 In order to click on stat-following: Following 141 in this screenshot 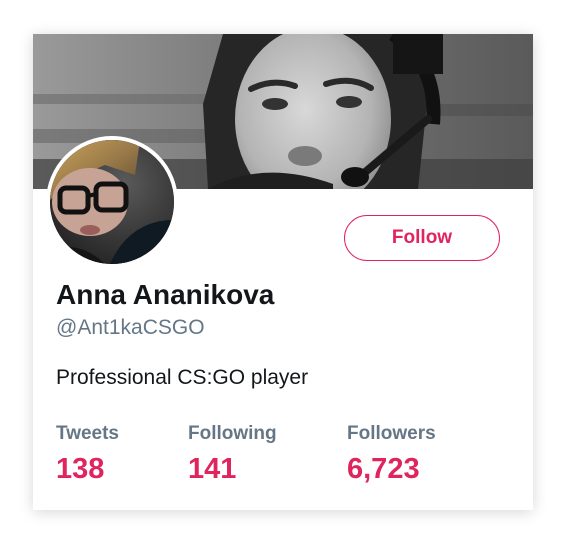, I will do `click(232, 454)`.